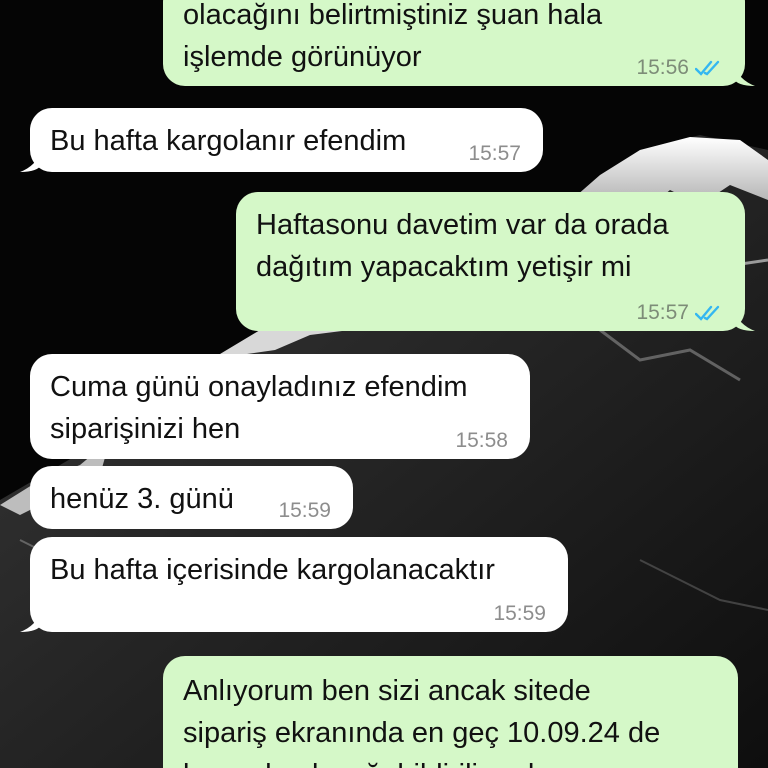 This screenshot has width=768, height=768. I want to click on message-bubble-incoming: henüz 3. günü 15:59, so click(191, 497).